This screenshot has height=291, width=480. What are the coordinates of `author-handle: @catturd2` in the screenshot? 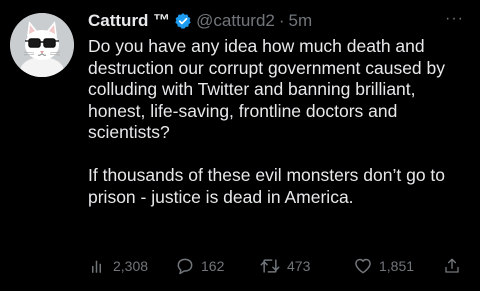 It's located at (235, 21).